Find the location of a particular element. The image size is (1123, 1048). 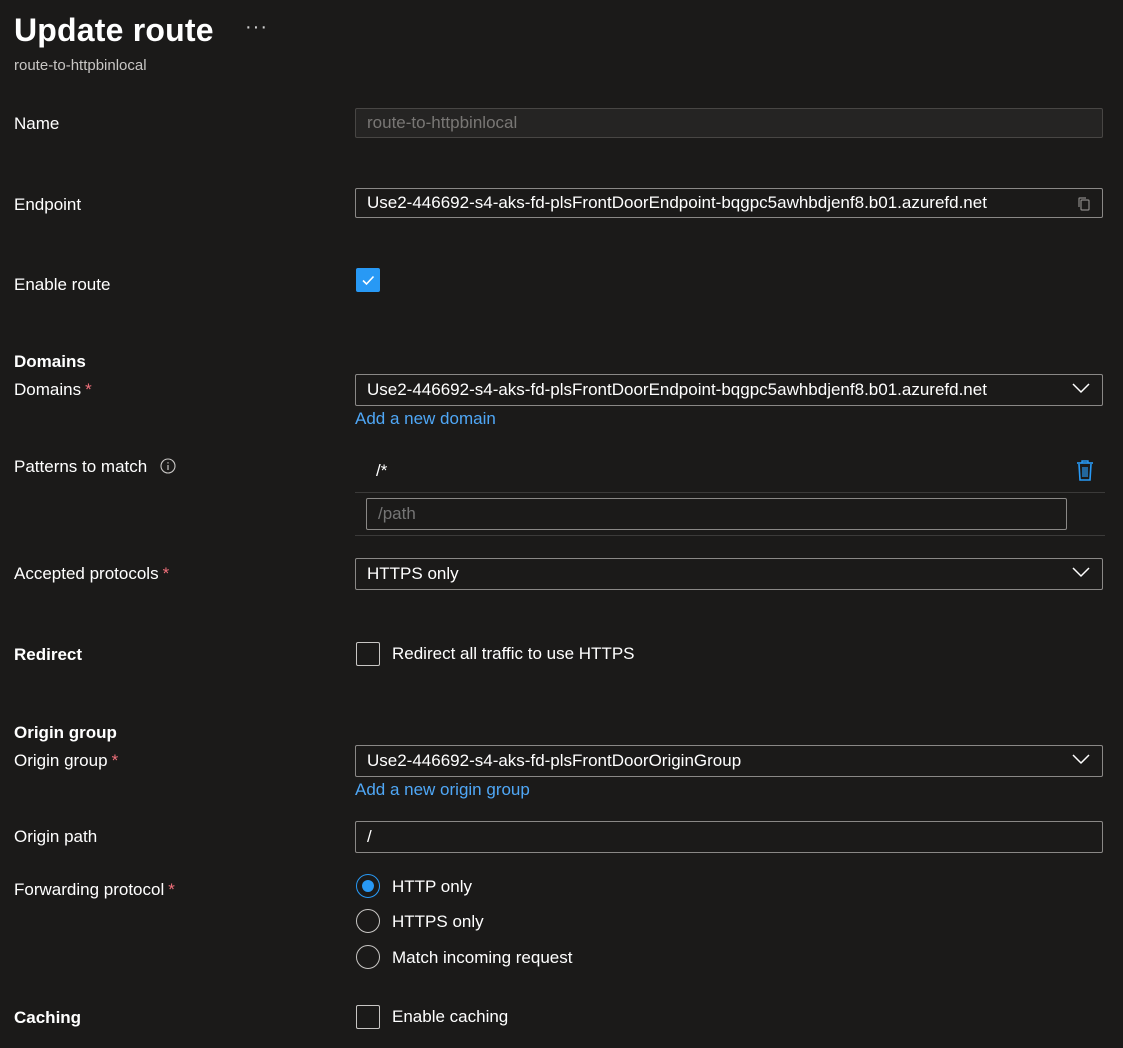

name-label: Name is located at coordinates (37, 123).